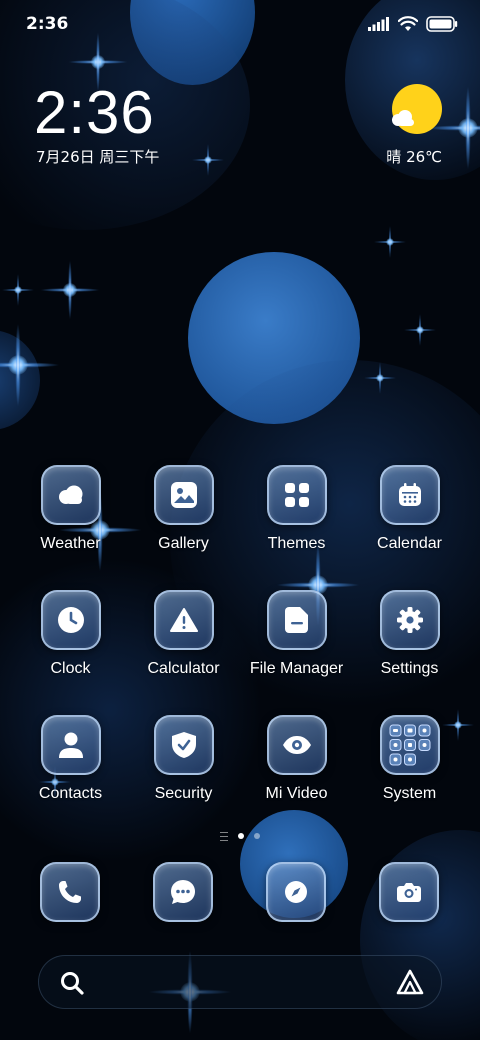 The width and height of the screenshot is (480, 1040). I want to click on sun-icon, so click(417, 109).